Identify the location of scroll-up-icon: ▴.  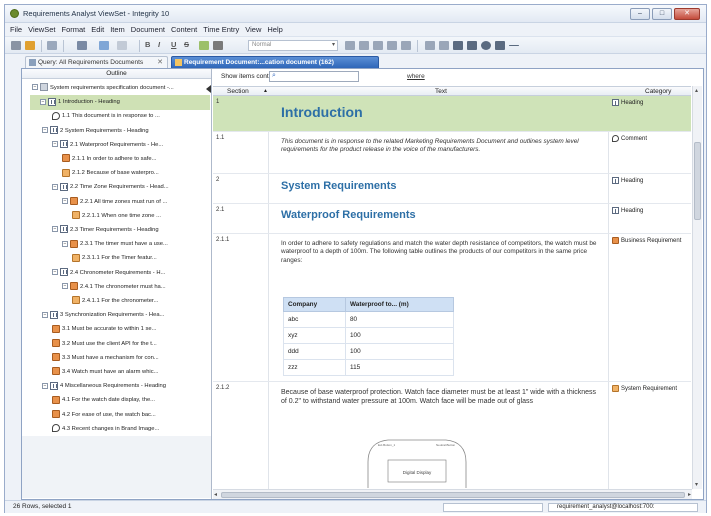
(696, 90).